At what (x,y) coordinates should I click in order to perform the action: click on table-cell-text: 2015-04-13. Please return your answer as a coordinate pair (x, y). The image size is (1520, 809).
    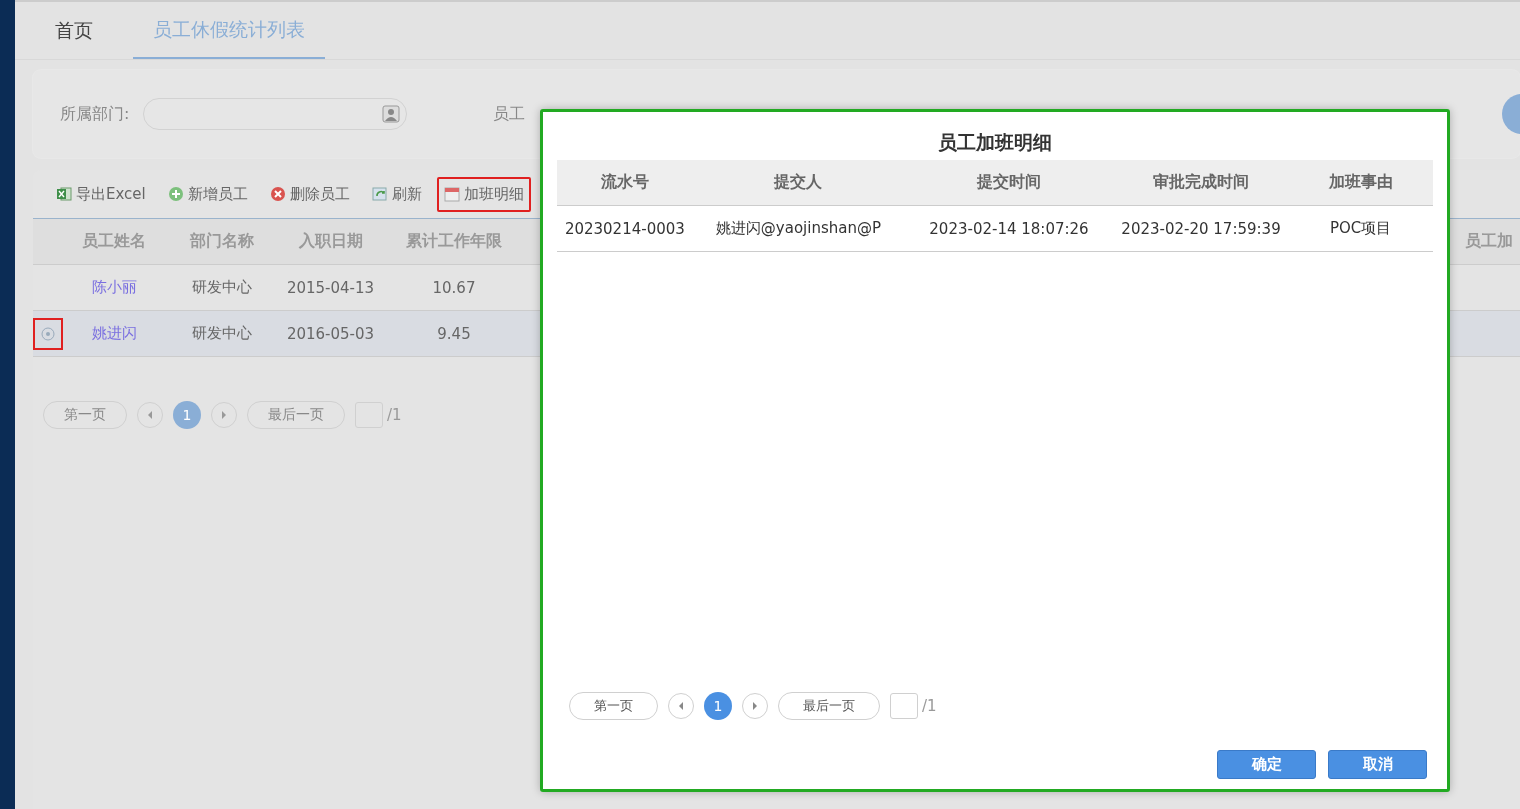
    Looking at the image, I should click on (330, 287).